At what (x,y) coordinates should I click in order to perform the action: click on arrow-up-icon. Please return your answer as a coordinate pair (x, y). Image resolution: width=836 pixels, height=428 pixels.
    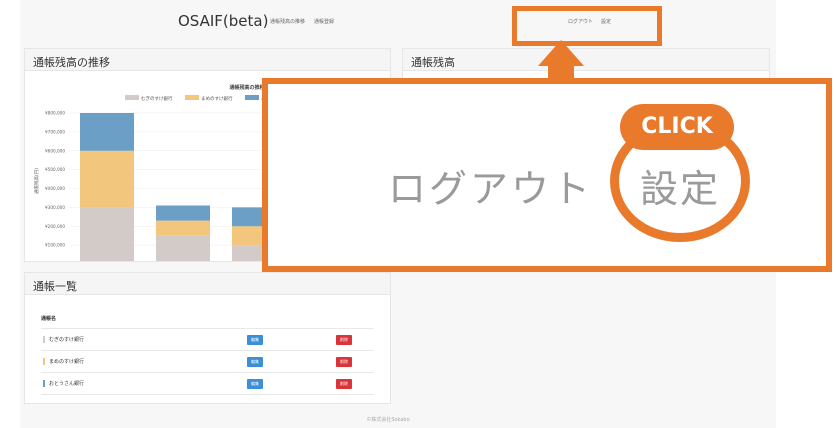
    Looking at the image, I should click on (561, 53).